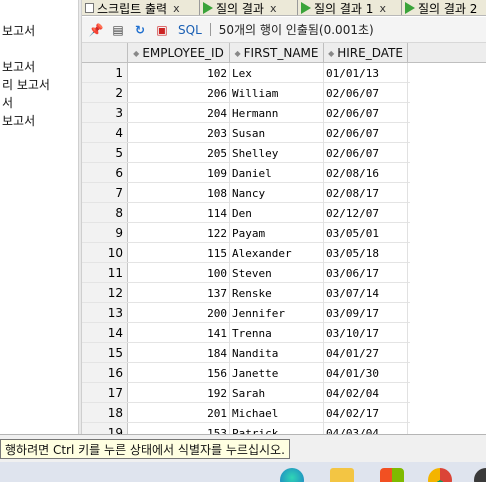 This screenshot has height=482, width=486. What do you see at coordinates (277, 233) in the screenshot?
I see `cell-first-name: Payam` at bounding box center [277, 233].